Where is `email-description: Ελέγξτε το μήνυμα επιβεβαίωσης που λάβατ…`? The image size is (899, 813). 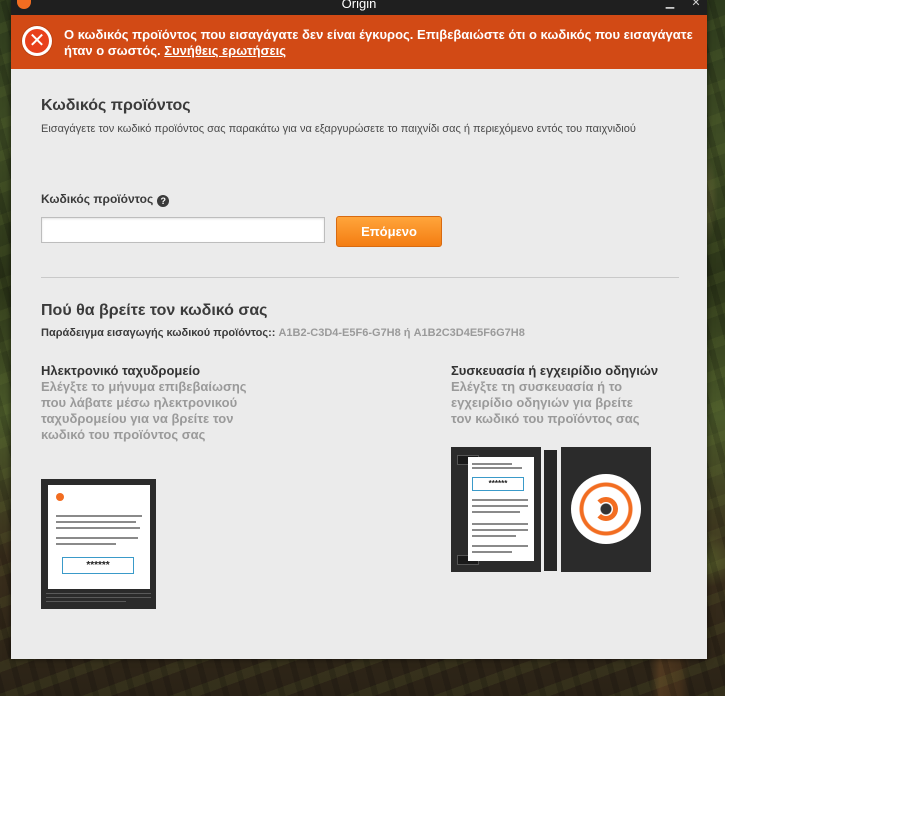 email-description: Ελέγξτε το μήνυμα επιβεβαίωσης που λάβατ… is located at coordinates (144, 410).